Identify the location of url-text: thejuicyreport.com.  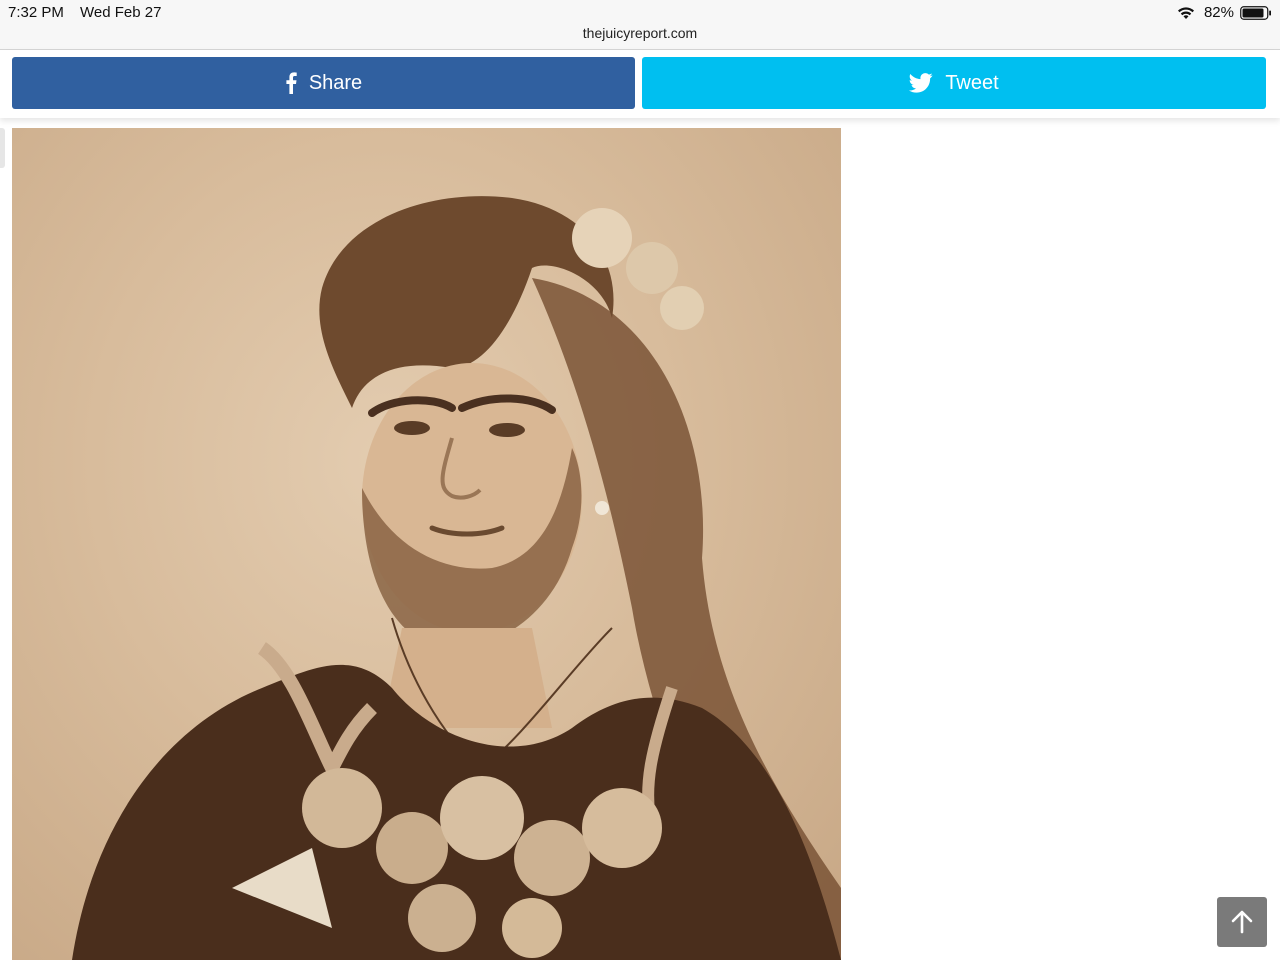
(640, 33).